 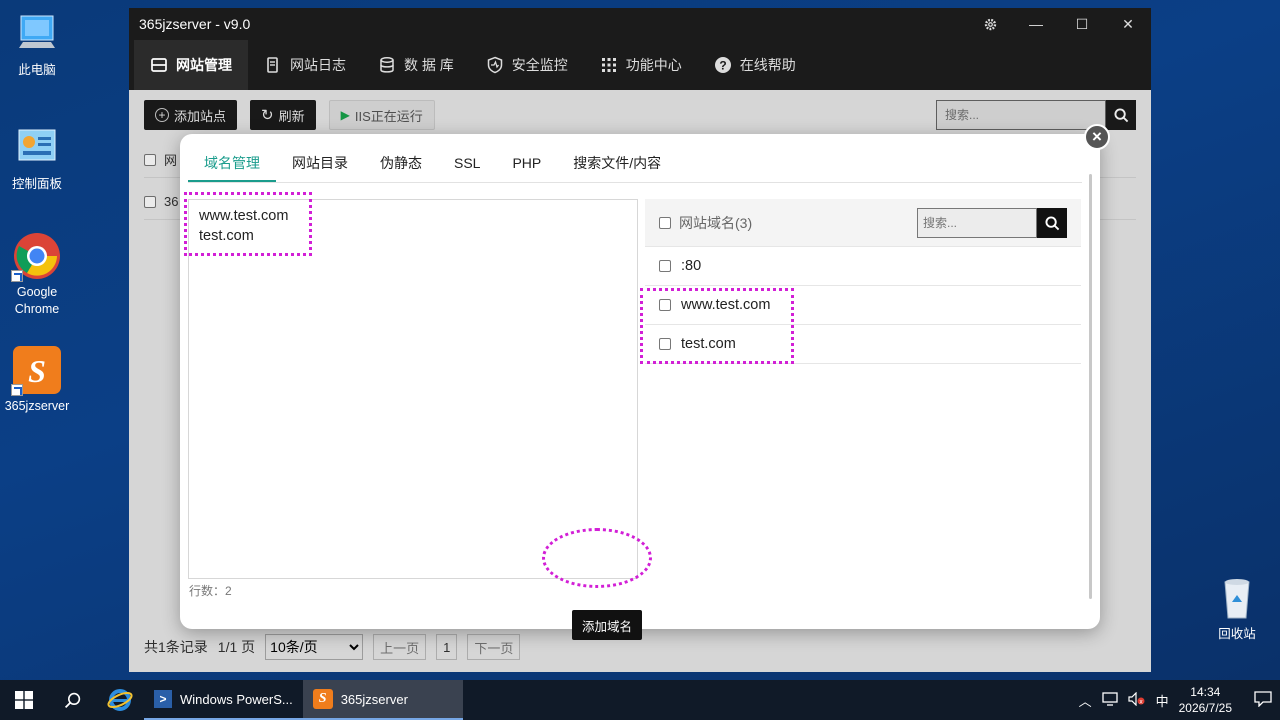 I want to click on clock-date: 2026/7/25, so click(x=1205, y=708).